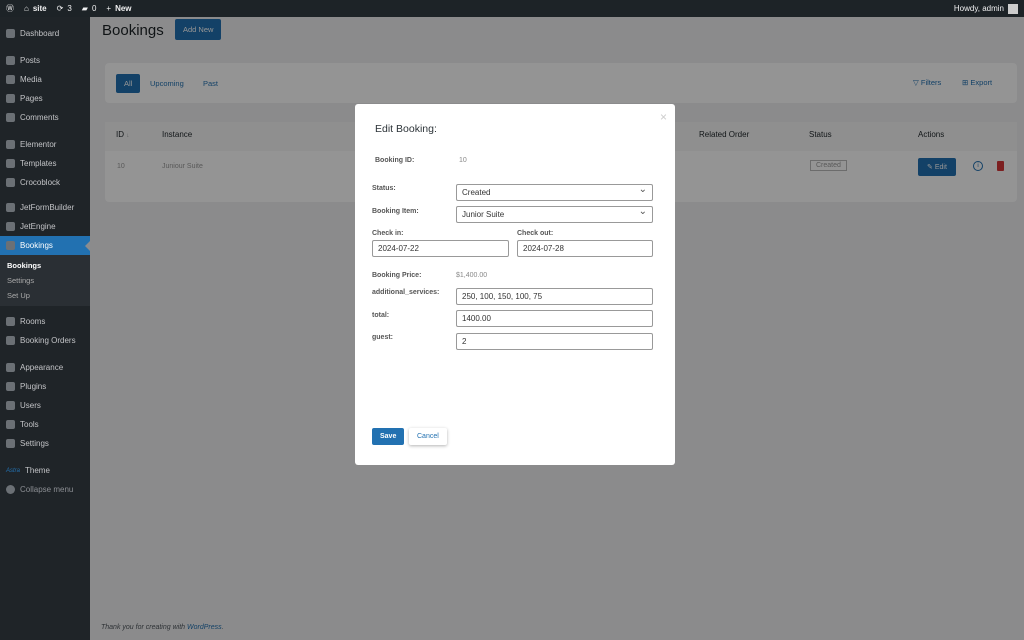 The image size is (1024, 640). Describe the element at coordinates (10, 33) in the screenshot. I see `dashboard-icon` at that location.